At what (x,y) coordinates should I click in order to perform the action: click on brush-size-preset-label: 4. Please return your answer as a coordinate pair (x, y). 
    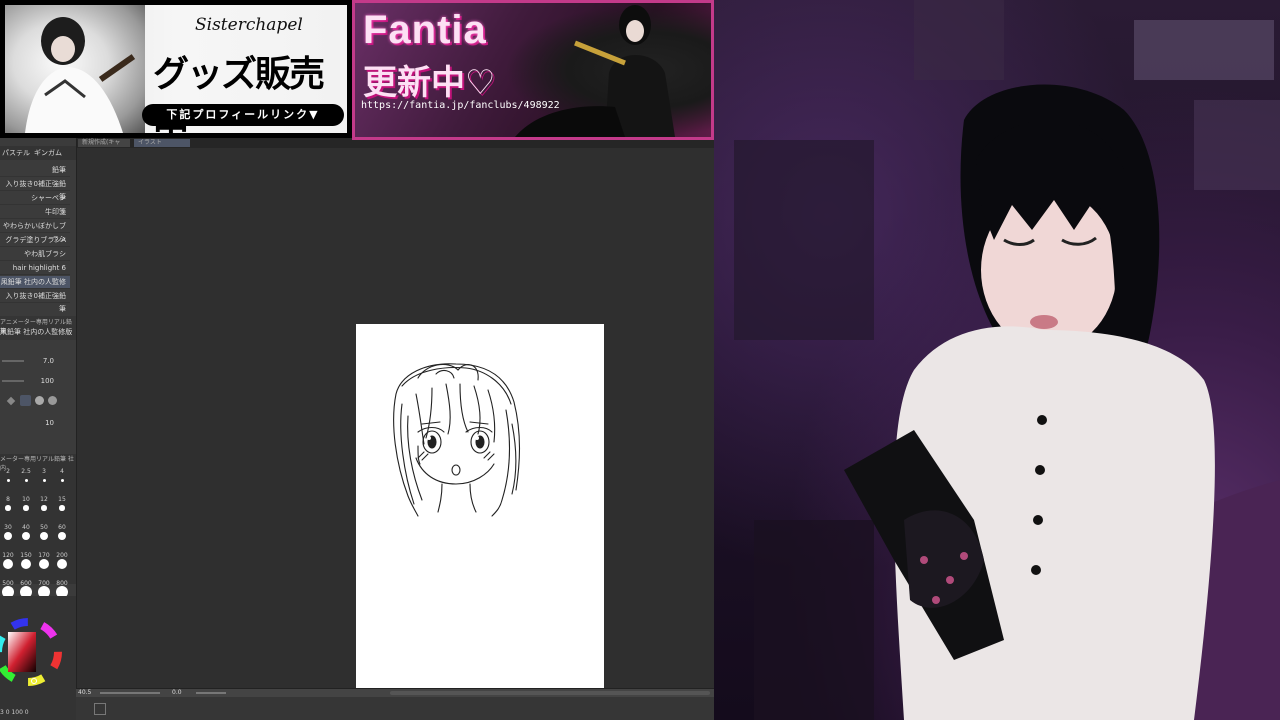
    Looking at the image, I should click on (62, 471).